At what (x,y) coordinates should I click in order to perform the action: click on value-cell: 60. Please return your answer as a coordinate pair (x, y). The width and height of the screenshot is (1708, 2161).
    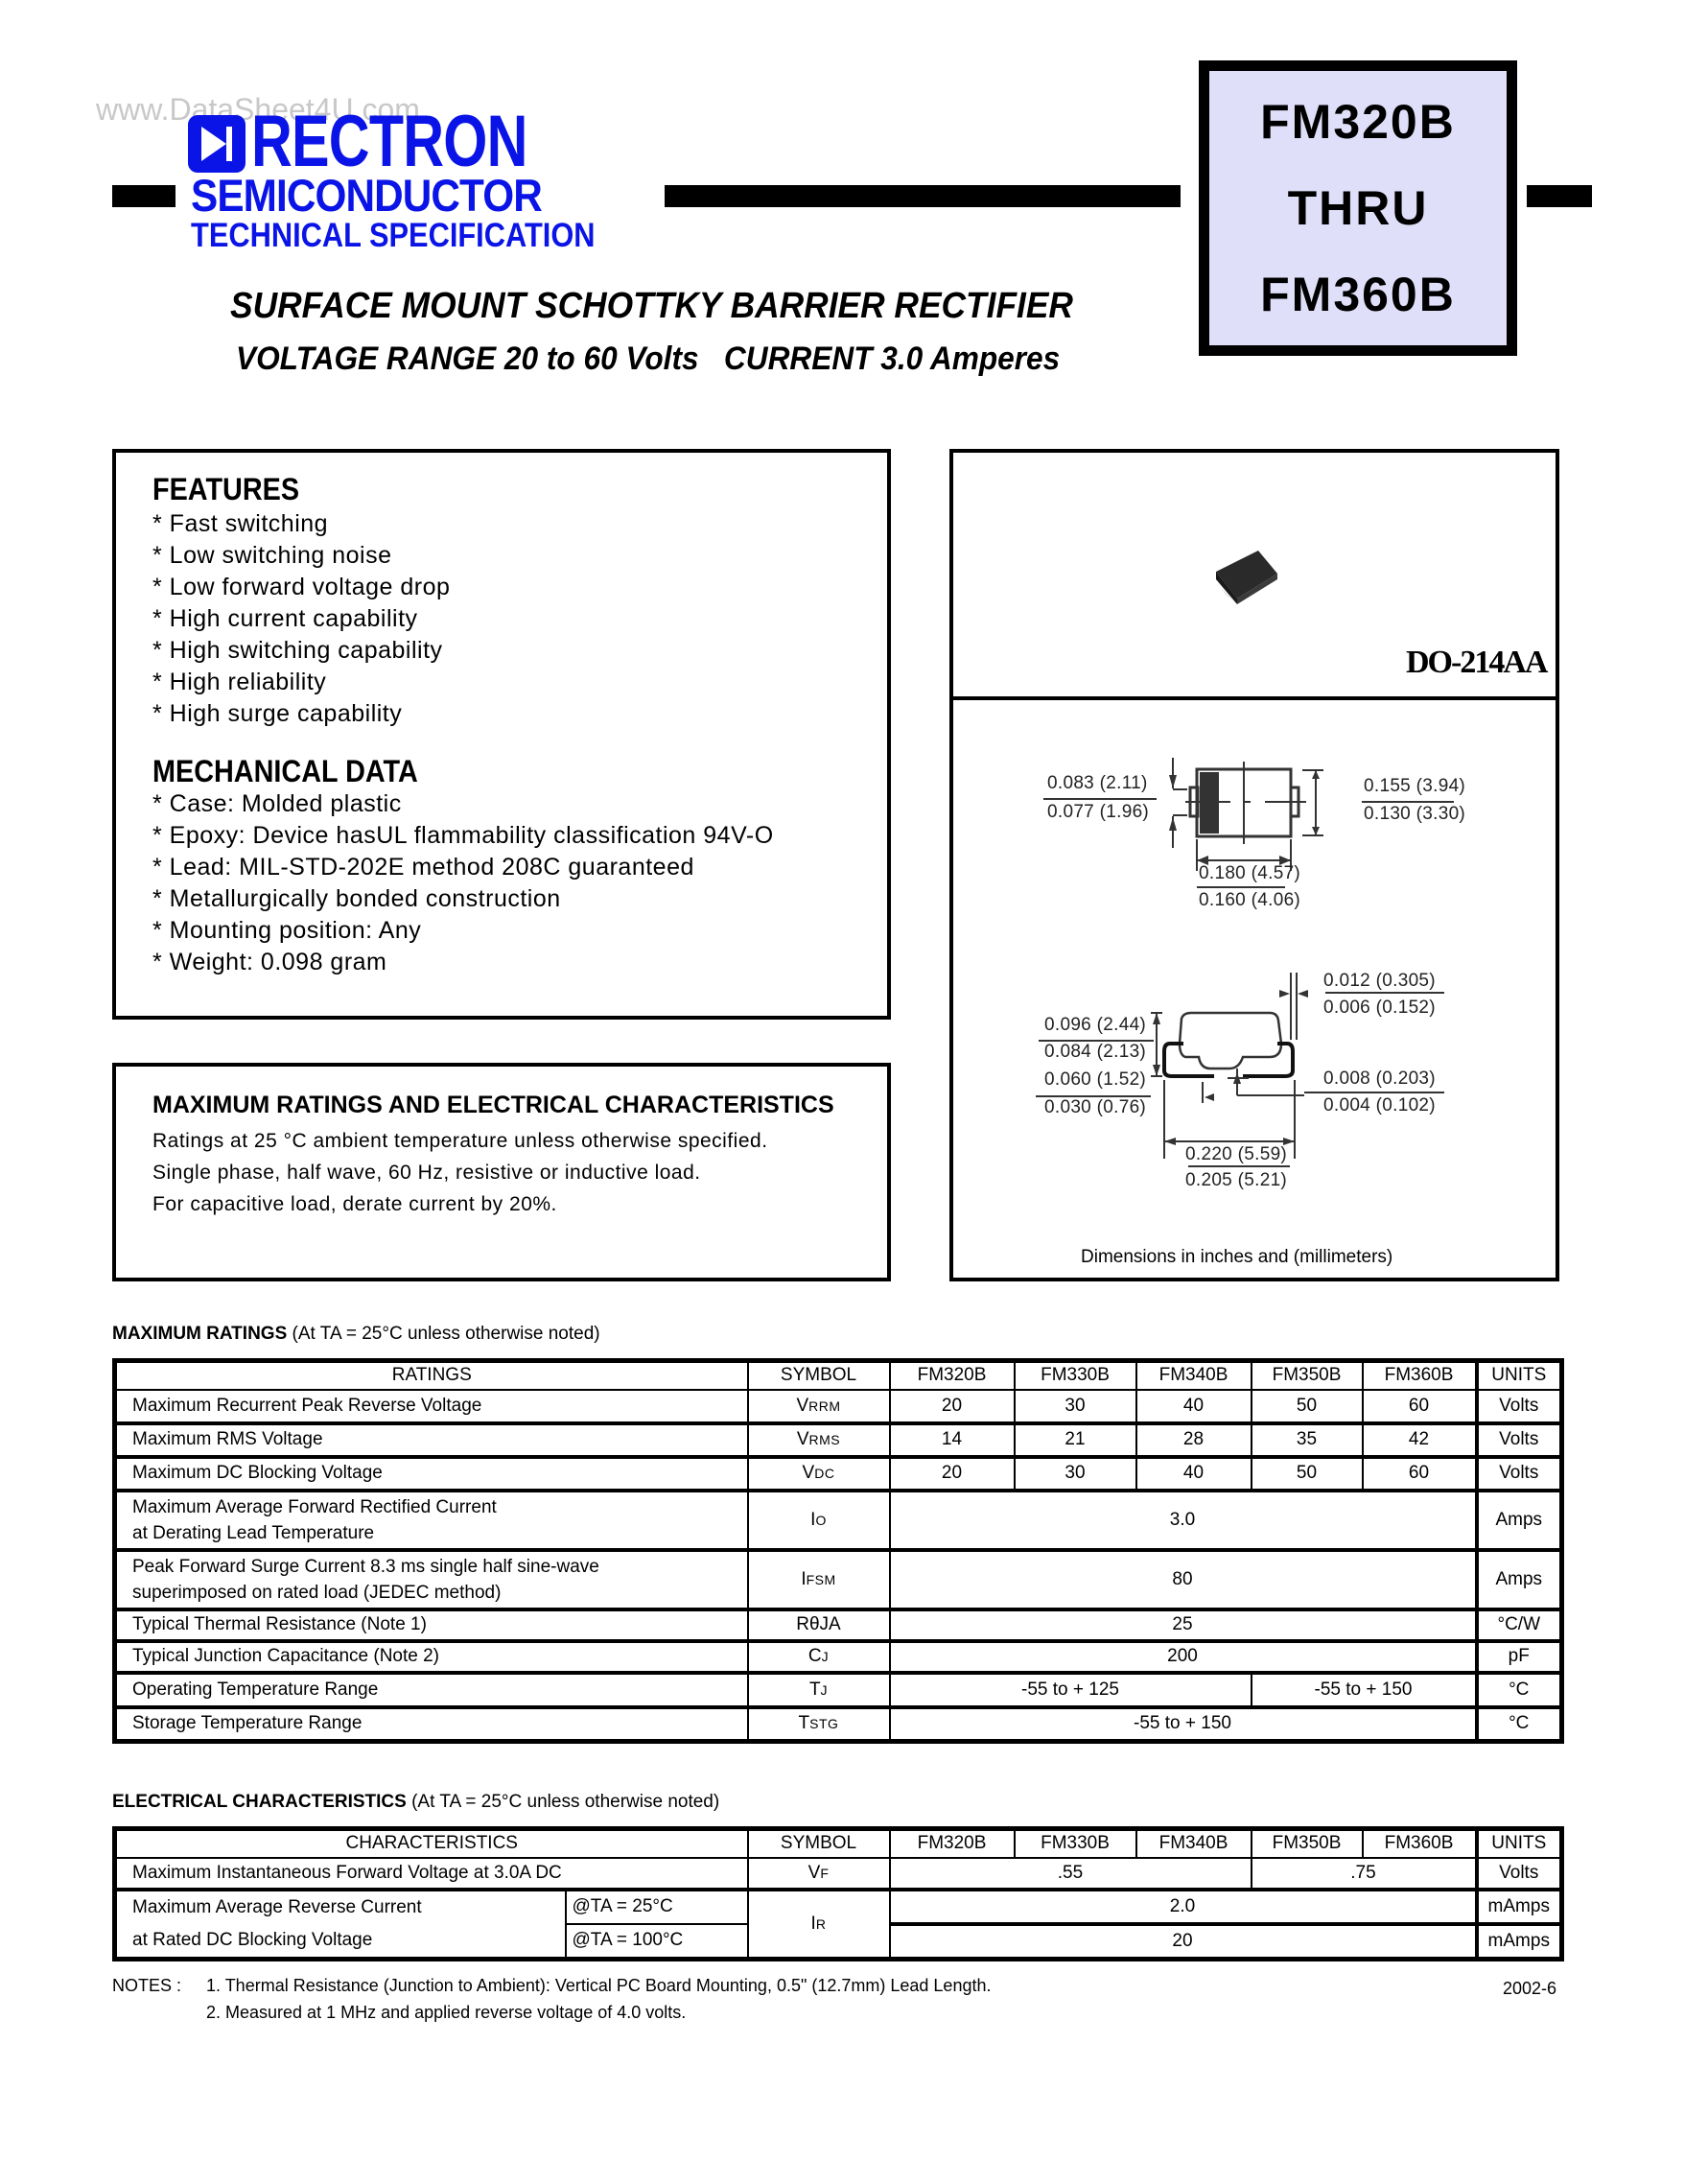
    Looking at the image, I should click on (1420, 1406).